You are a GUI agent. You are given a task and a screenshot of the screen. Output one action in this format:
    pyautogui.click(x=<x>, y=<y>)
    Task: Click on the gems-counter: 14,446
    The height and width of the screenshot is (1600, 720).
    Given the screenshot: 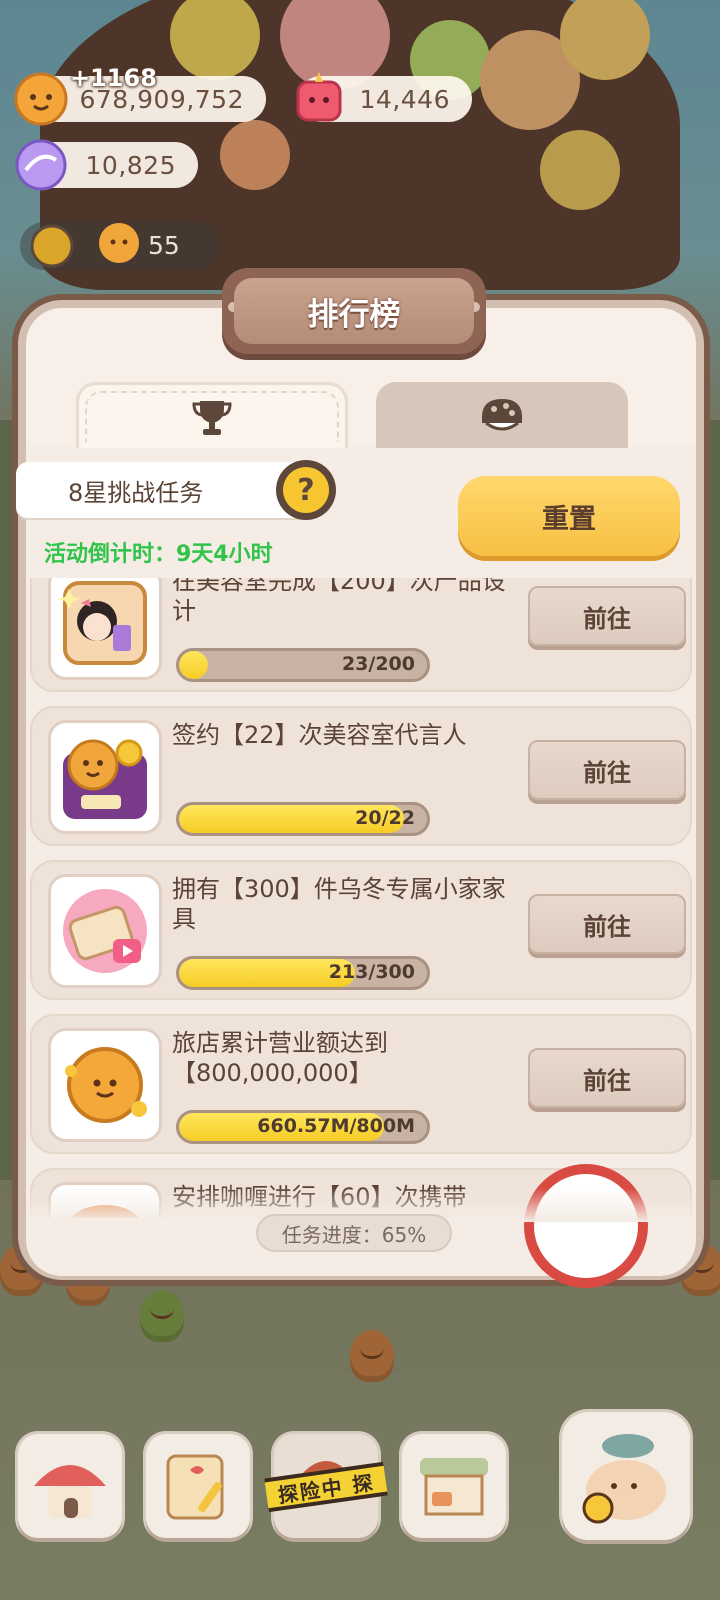 What is the action you would take?
    pyautogui.click(x=384, y=97)
    